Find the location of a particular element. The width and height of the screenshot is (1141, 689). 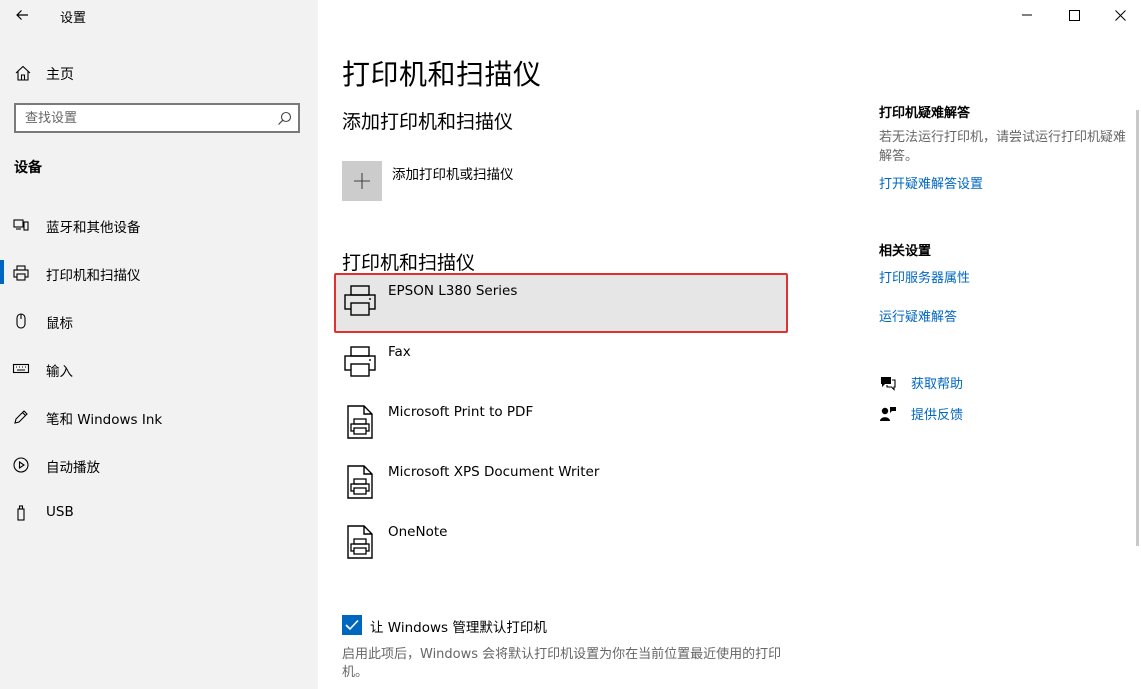

keyboard-icon is located at coordinates (21, 368).